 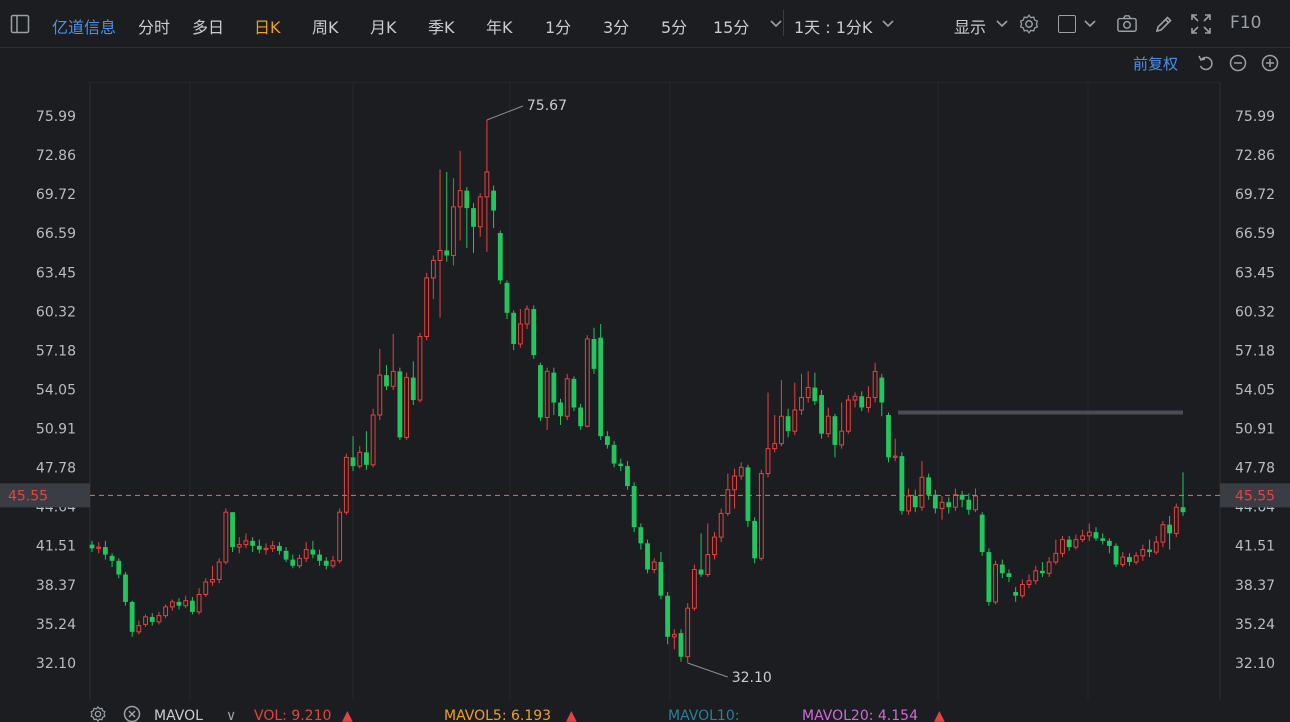 I want to click on high-price-label: 75.67, so click(x=547, y=106).